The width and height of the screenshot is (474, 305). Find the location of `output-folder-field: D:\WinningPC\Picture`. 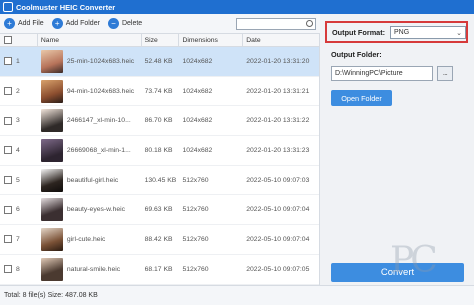

output-folder-field: D:\WinningPC\Picture is located at coordinates (382, 73).